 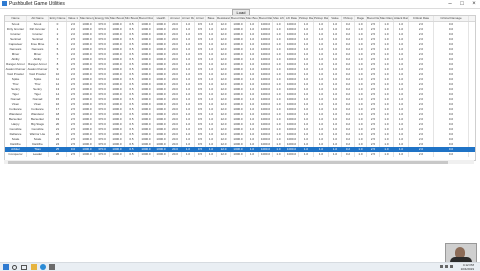 What do you see at coordinates (321, 18) in the screenshot?
I see `column-header: Pickup Rate` at bounding box center [321, 18].